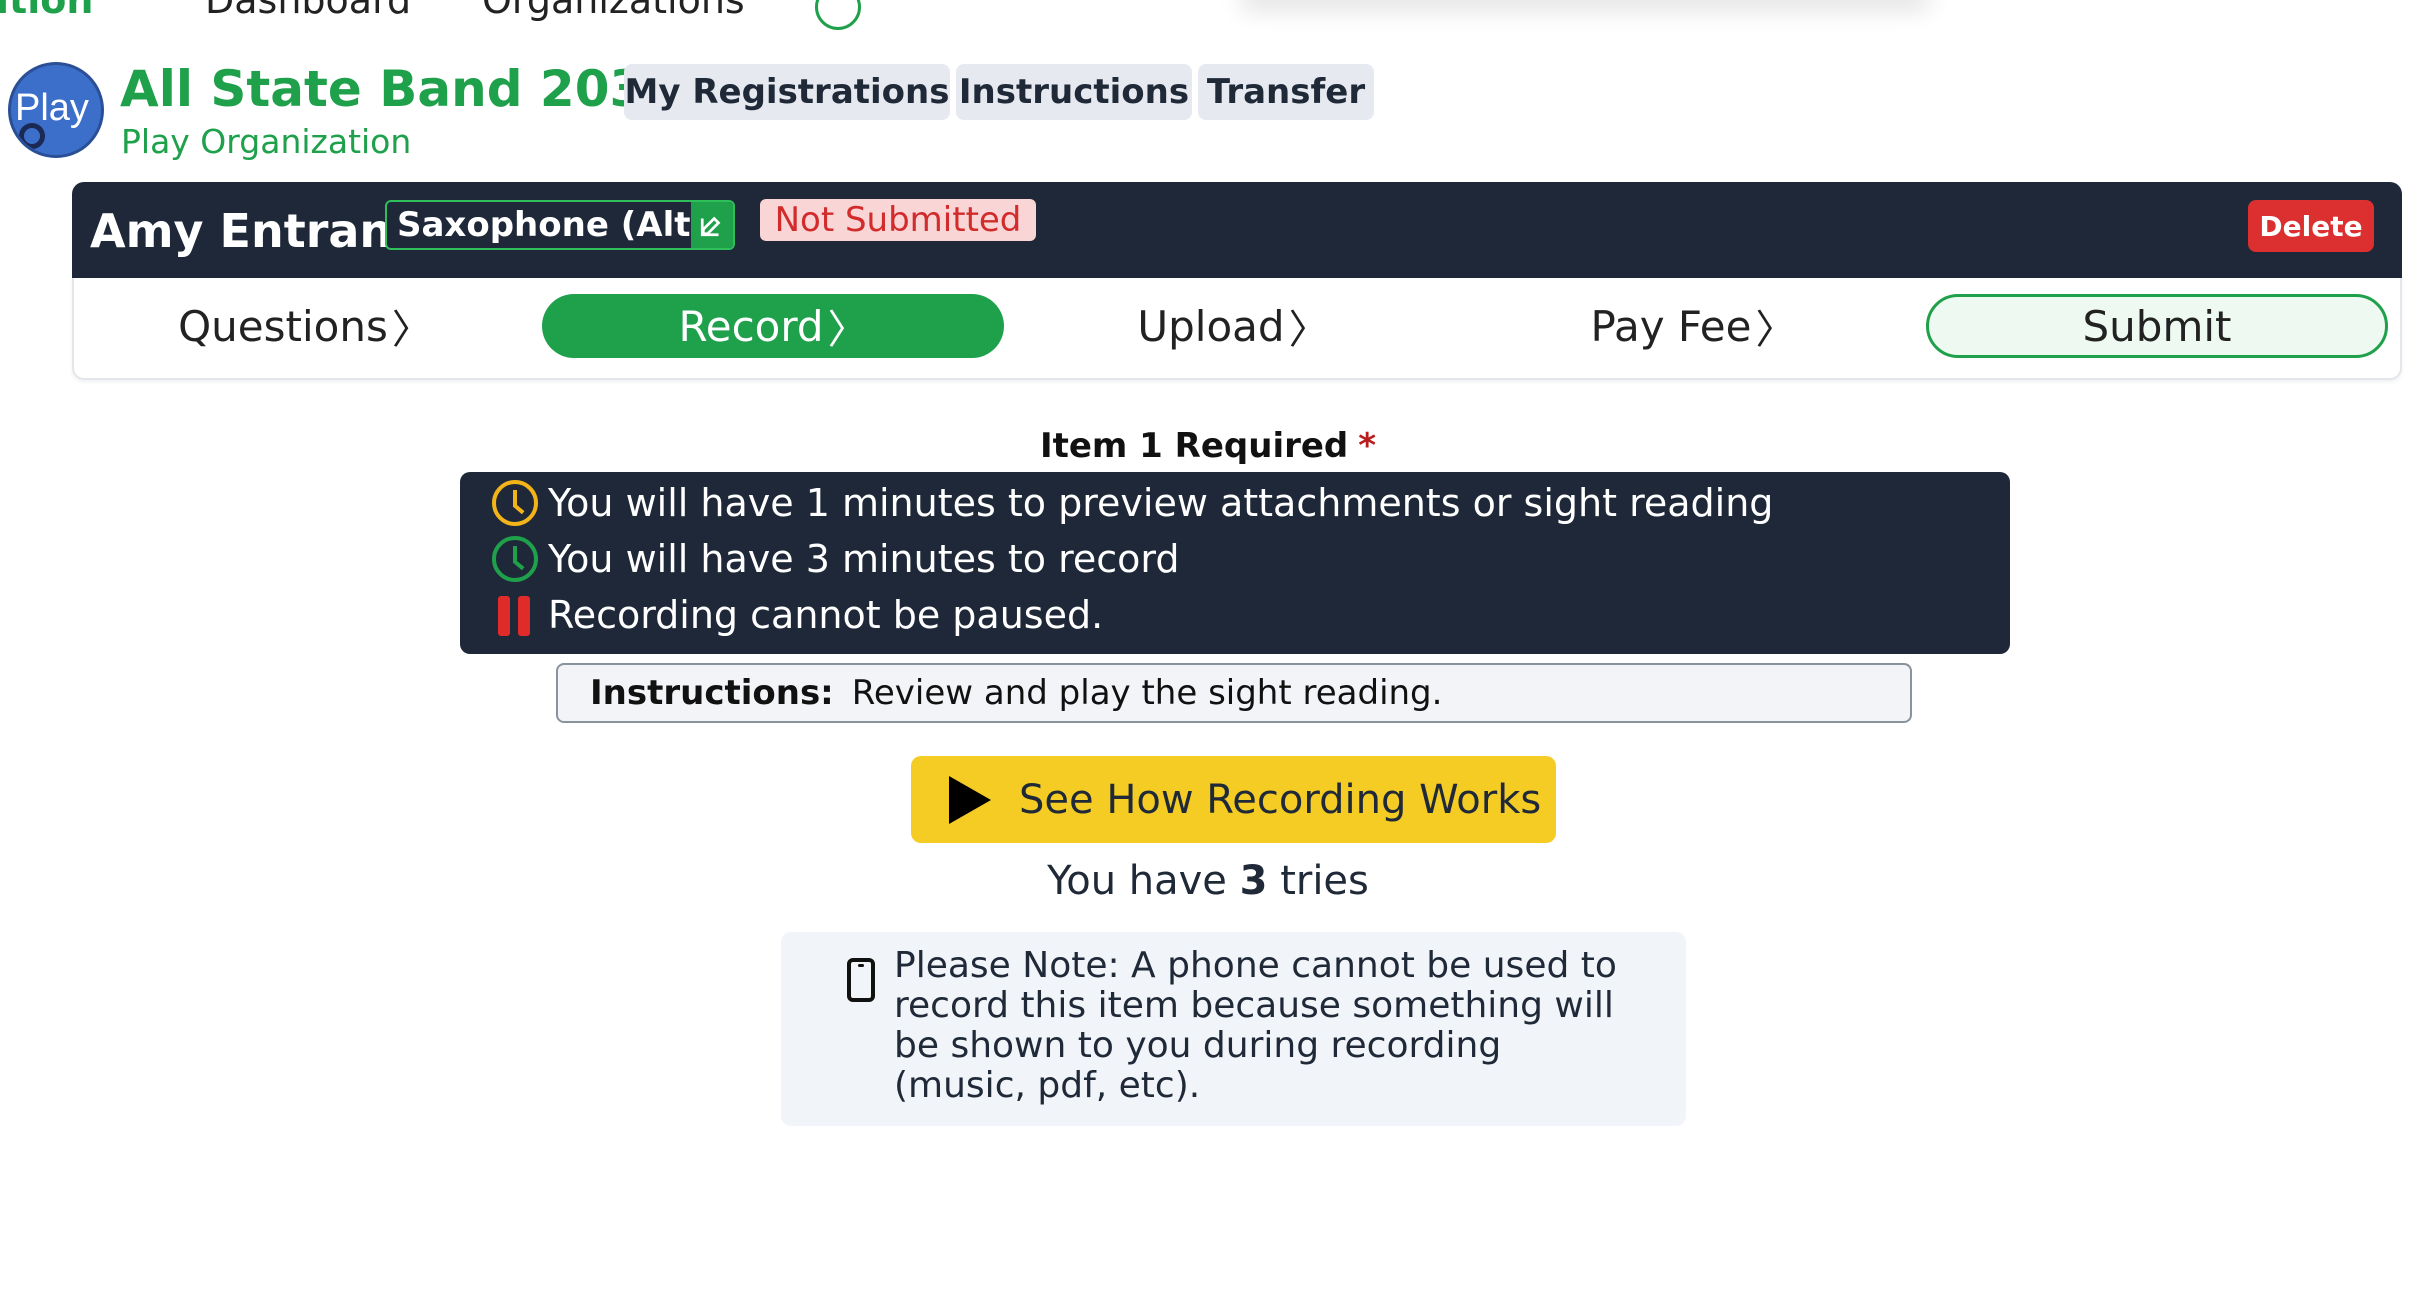 The image size is (2416, 1297). I want to click on brand-name: ition, so click(46, 11).